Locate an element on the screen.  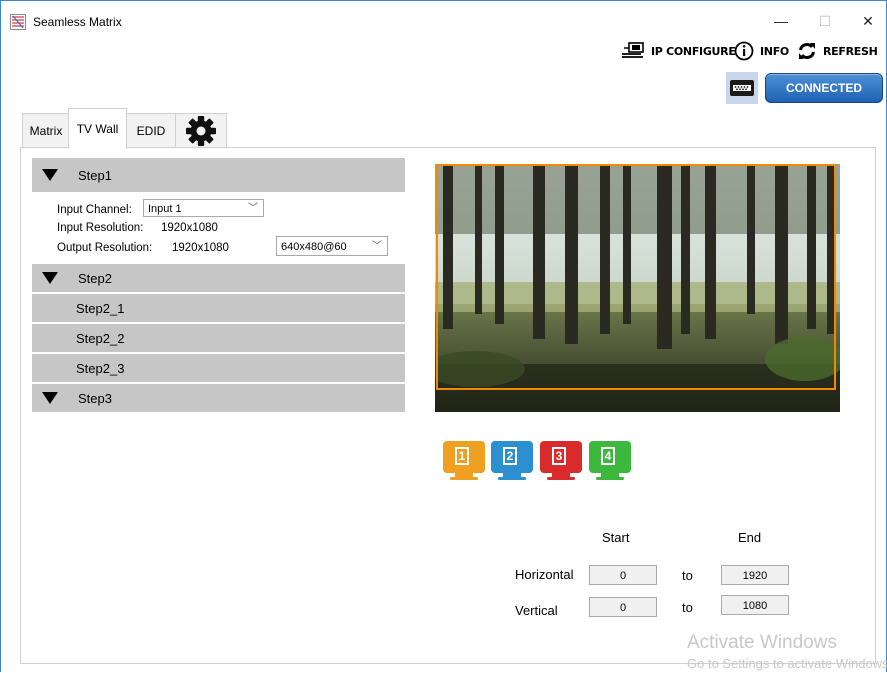
output-resolution-value: 1920x1080 is located at coordinates (200, 248).